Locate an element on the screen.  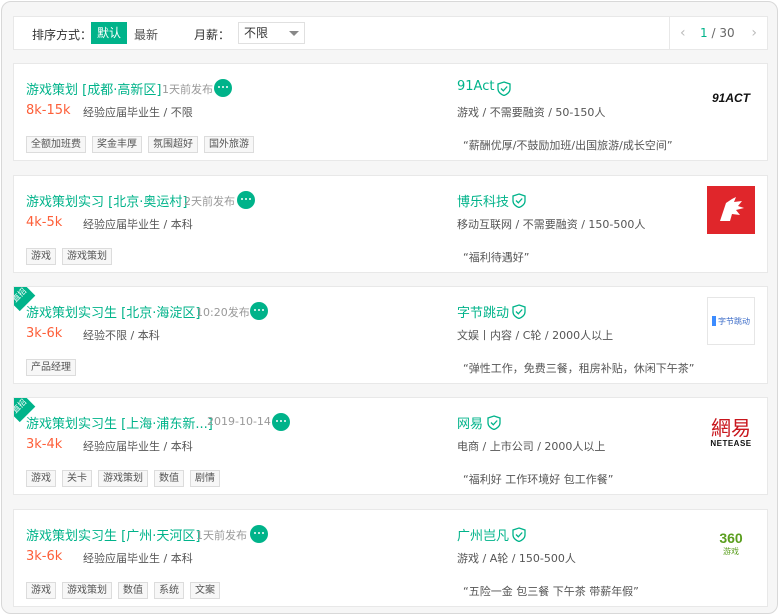
bytedance-bars-icon is located at coordinates (714, 321).